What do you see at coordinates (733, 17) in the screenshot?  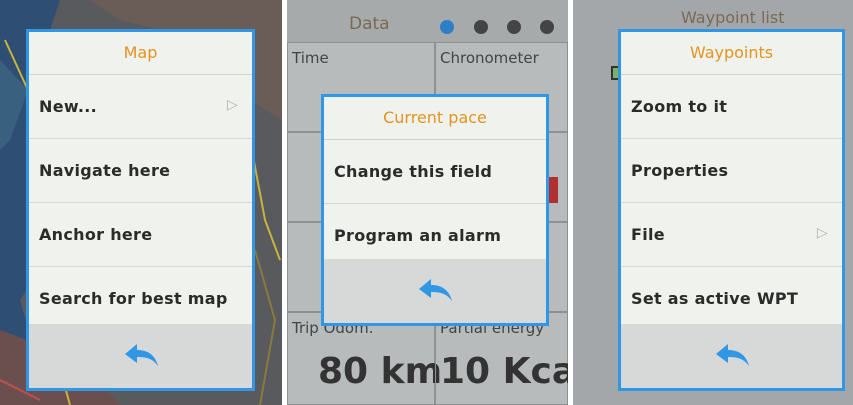 I see `waypoint-list-title: Waypoint list` at bounding box center [733, 17].